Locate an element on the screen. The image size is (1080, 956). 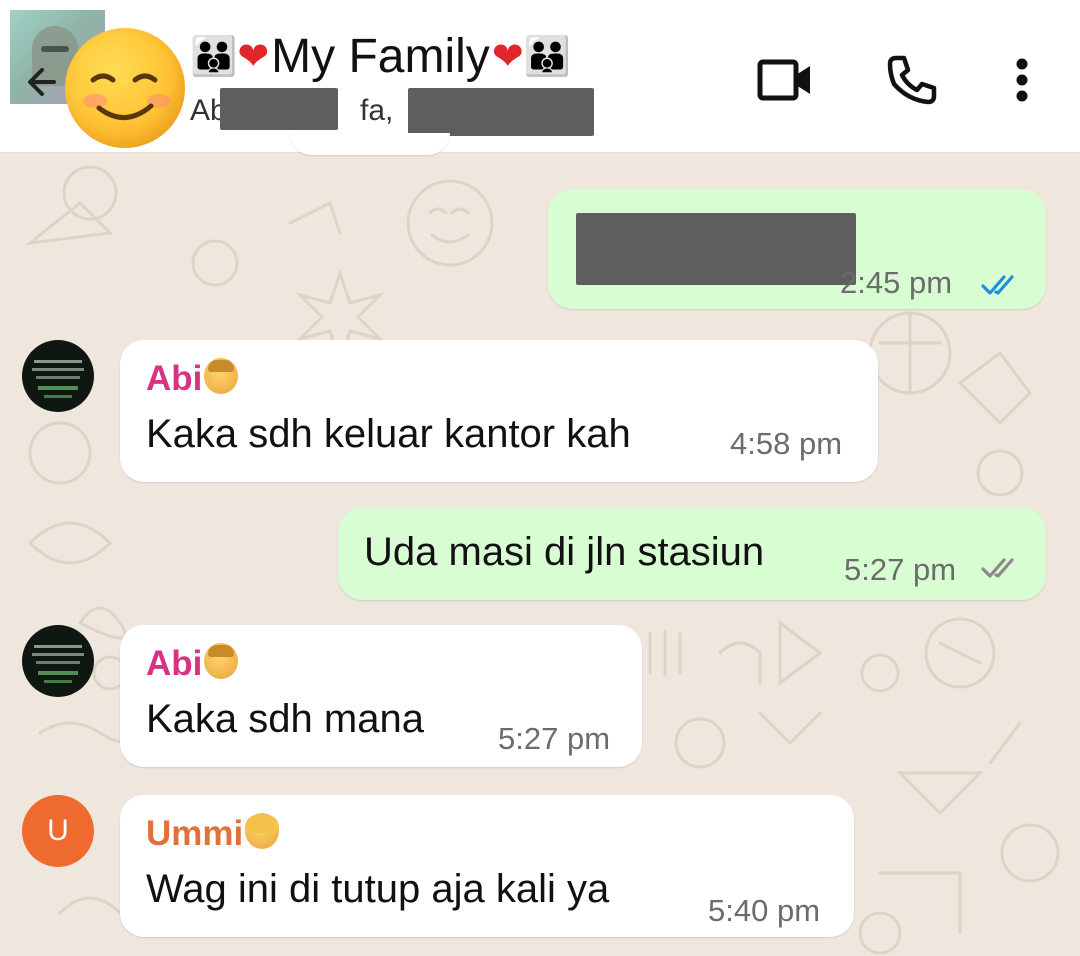
message-time: 5:40 pm is located at coordinates (764, 910).